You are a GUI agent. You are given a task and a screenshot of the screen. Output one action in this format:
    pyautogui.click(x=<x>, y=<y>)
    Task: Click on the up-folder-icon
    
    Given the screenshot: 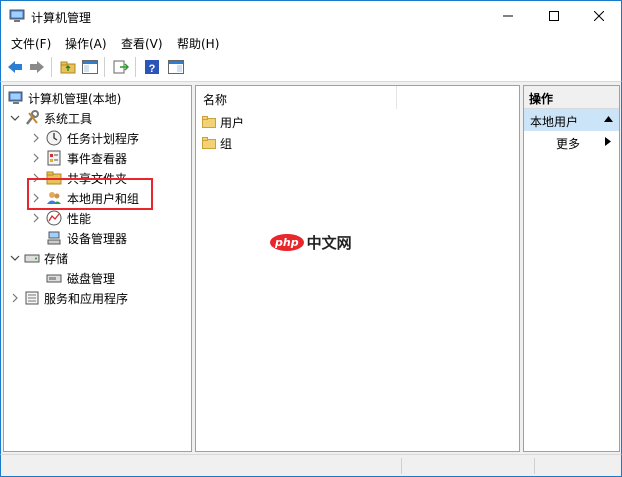 What is the action you would take?
    pyautogui.click(x=68, y=67)
    